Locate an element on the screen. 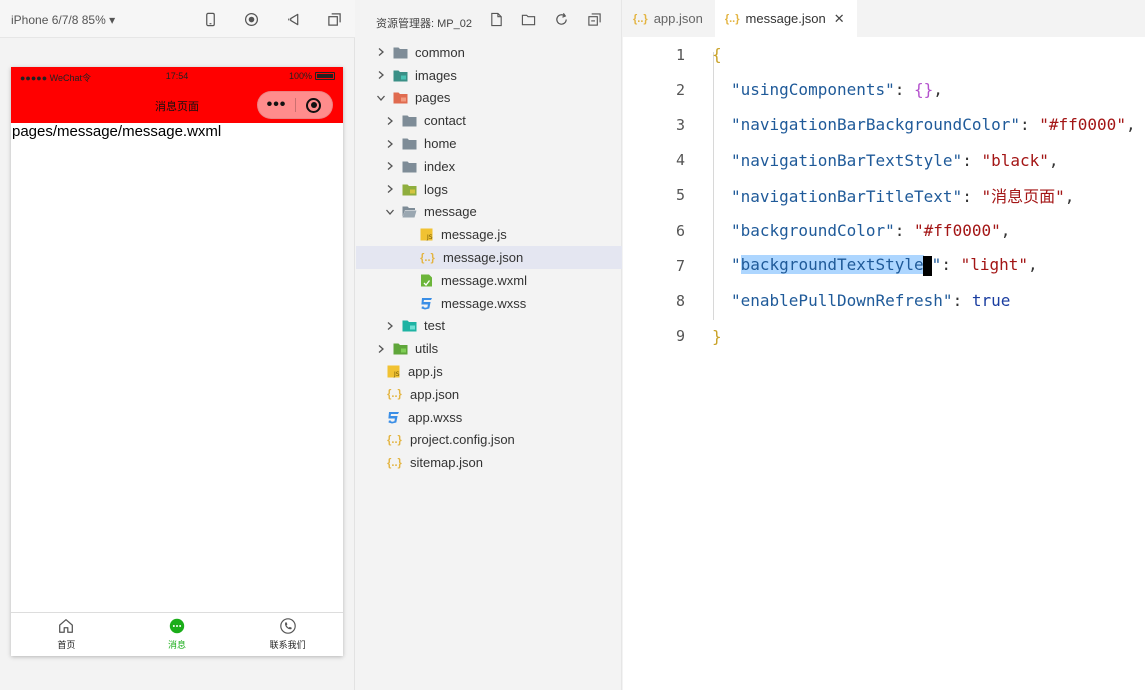  tab-message-json: {..} message.json ✕ is located at coordinates (785, 18).